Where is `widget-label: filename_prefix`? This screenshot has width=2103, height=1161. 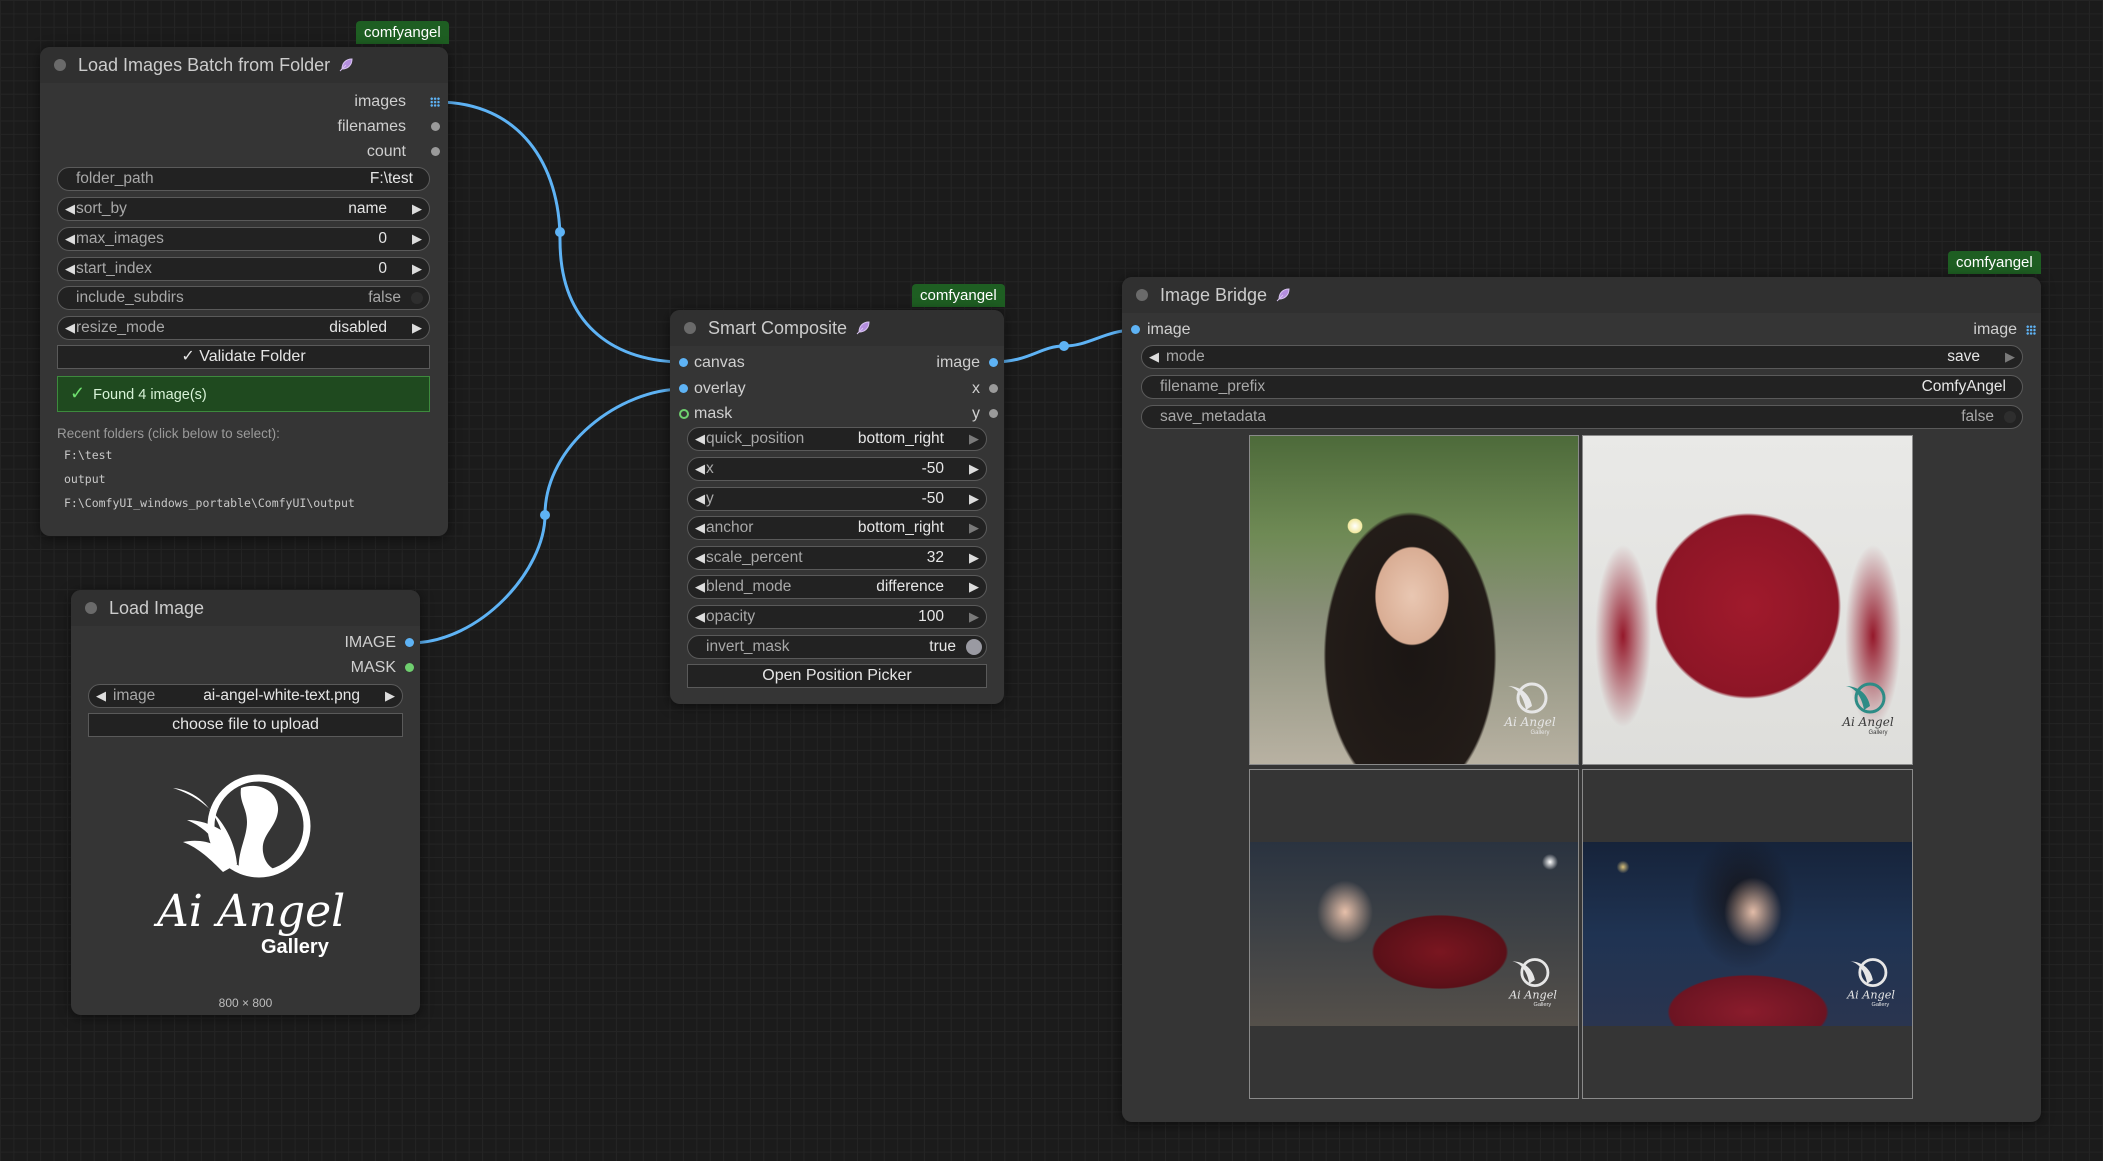 widget-label: filename_prefix is located at coordinates (1213, 386).